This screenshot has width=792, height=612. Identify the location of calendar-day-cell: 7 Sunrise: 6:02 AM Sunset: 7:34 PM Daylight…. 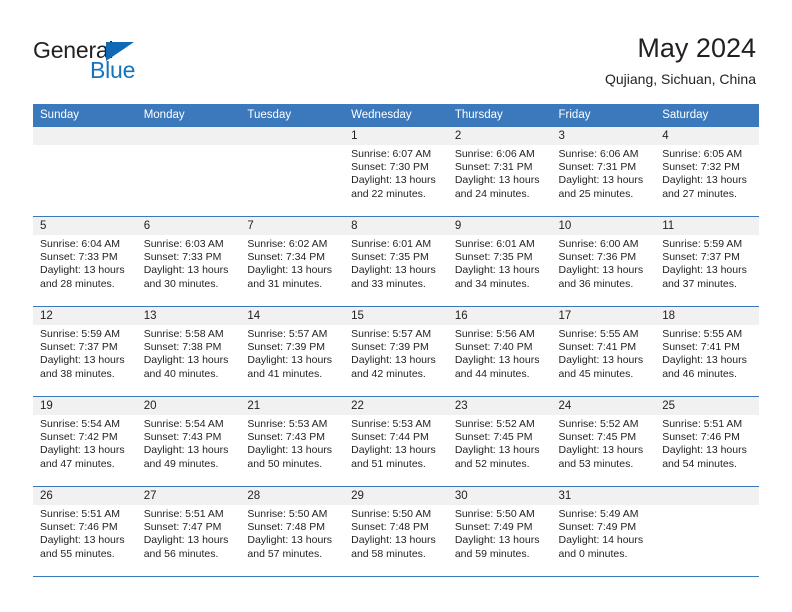
(292, 261).